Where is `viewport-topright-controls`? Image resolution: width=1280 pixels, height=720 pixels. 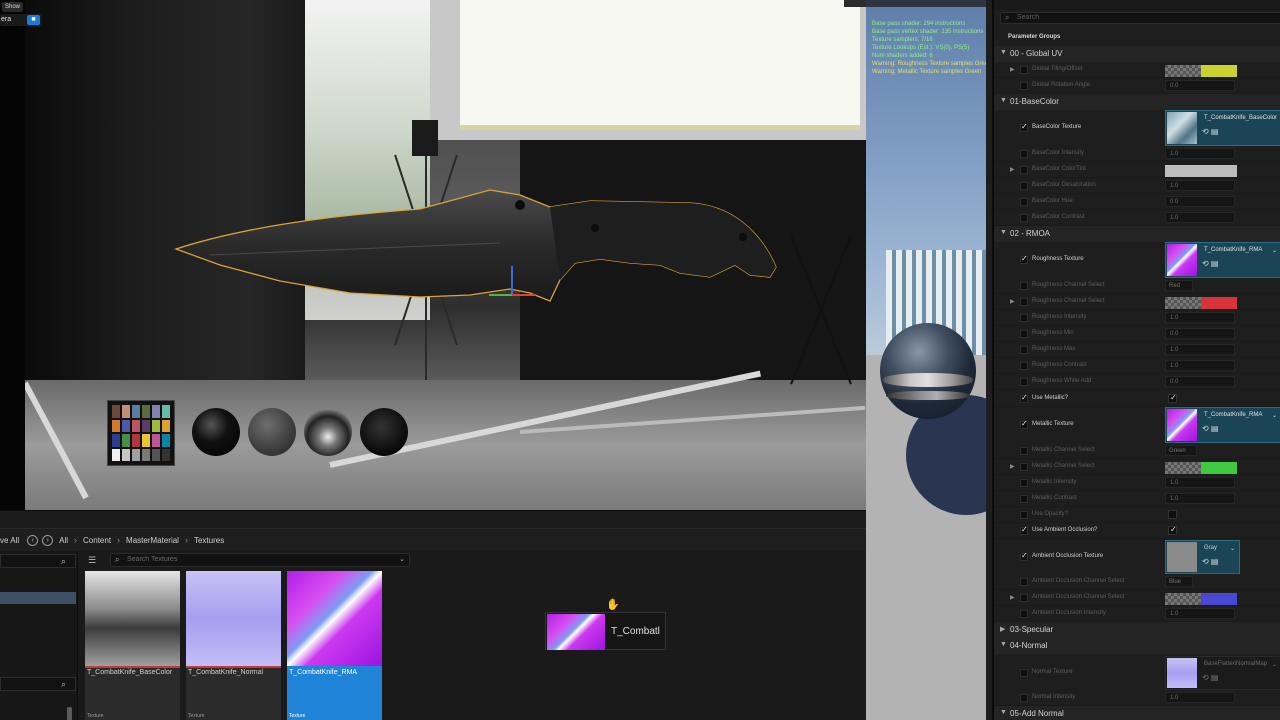
viewport-topright-controls is located at coordinates (855, 3).